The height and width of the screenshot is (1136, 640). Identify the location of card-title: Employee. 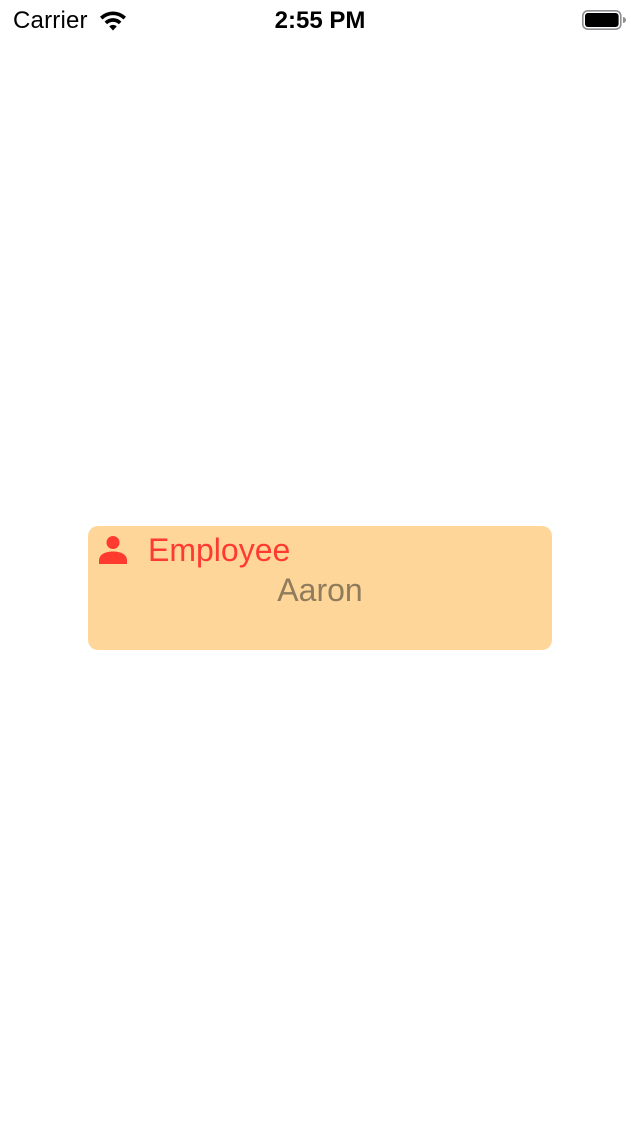
(219, 550).